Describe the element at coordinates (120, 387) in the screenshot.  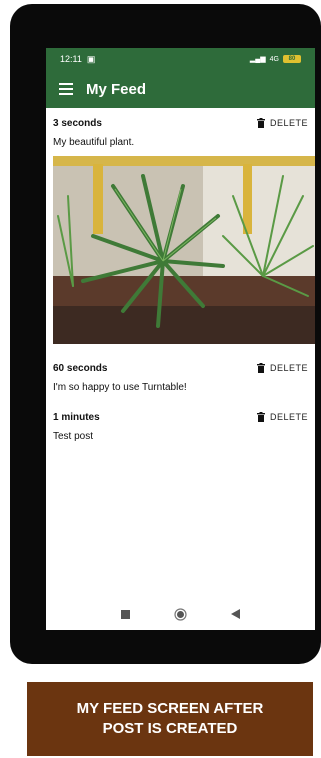
I see `post-text: I'm so happy to use Turntable!` at that location.